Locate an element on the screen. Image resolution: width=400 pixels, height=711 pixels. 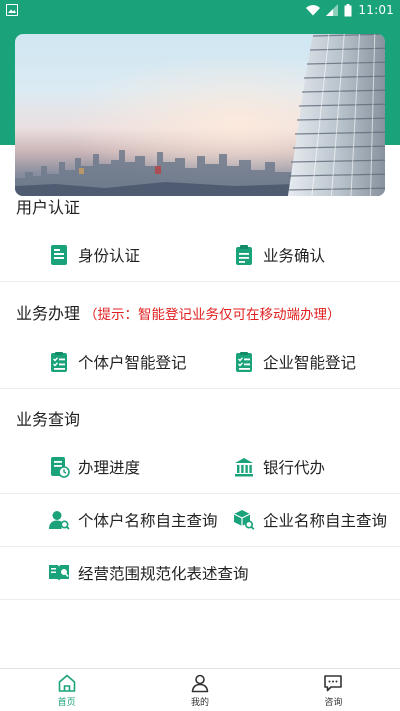
menu-item-identity-auth: 身份认证 is located at coordinates (100, 255).